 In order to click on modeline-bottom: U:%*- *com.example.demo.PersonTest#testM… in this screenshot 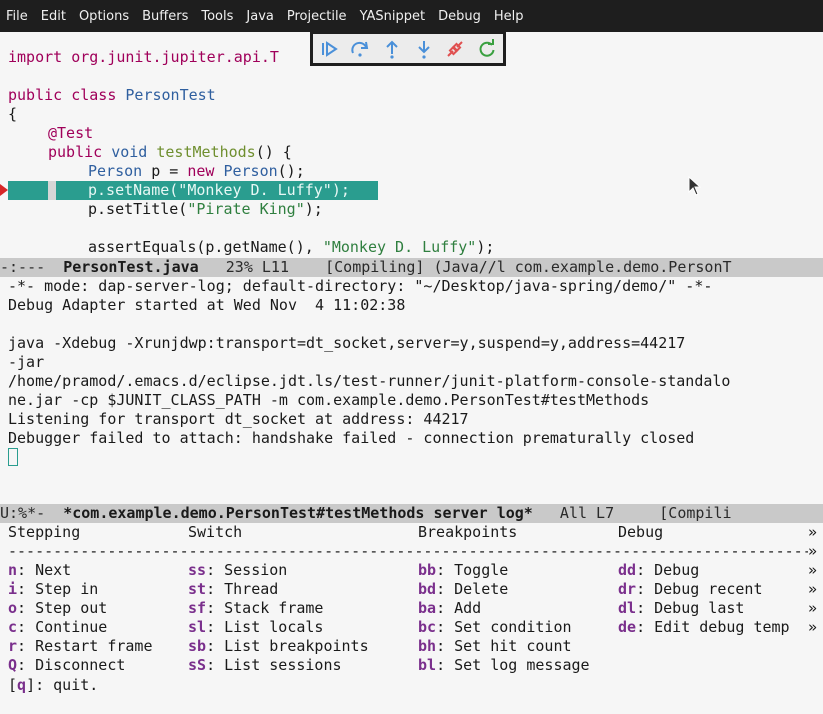, I will do `click(411, 513)`.